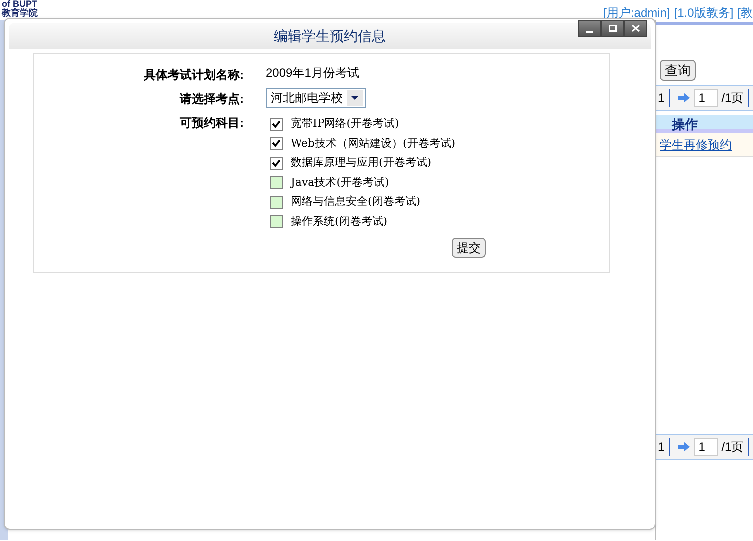 The image size is (753, 541). I want to click on subject-label: 宽带IP网络(开卷考试), so click(345, 124).